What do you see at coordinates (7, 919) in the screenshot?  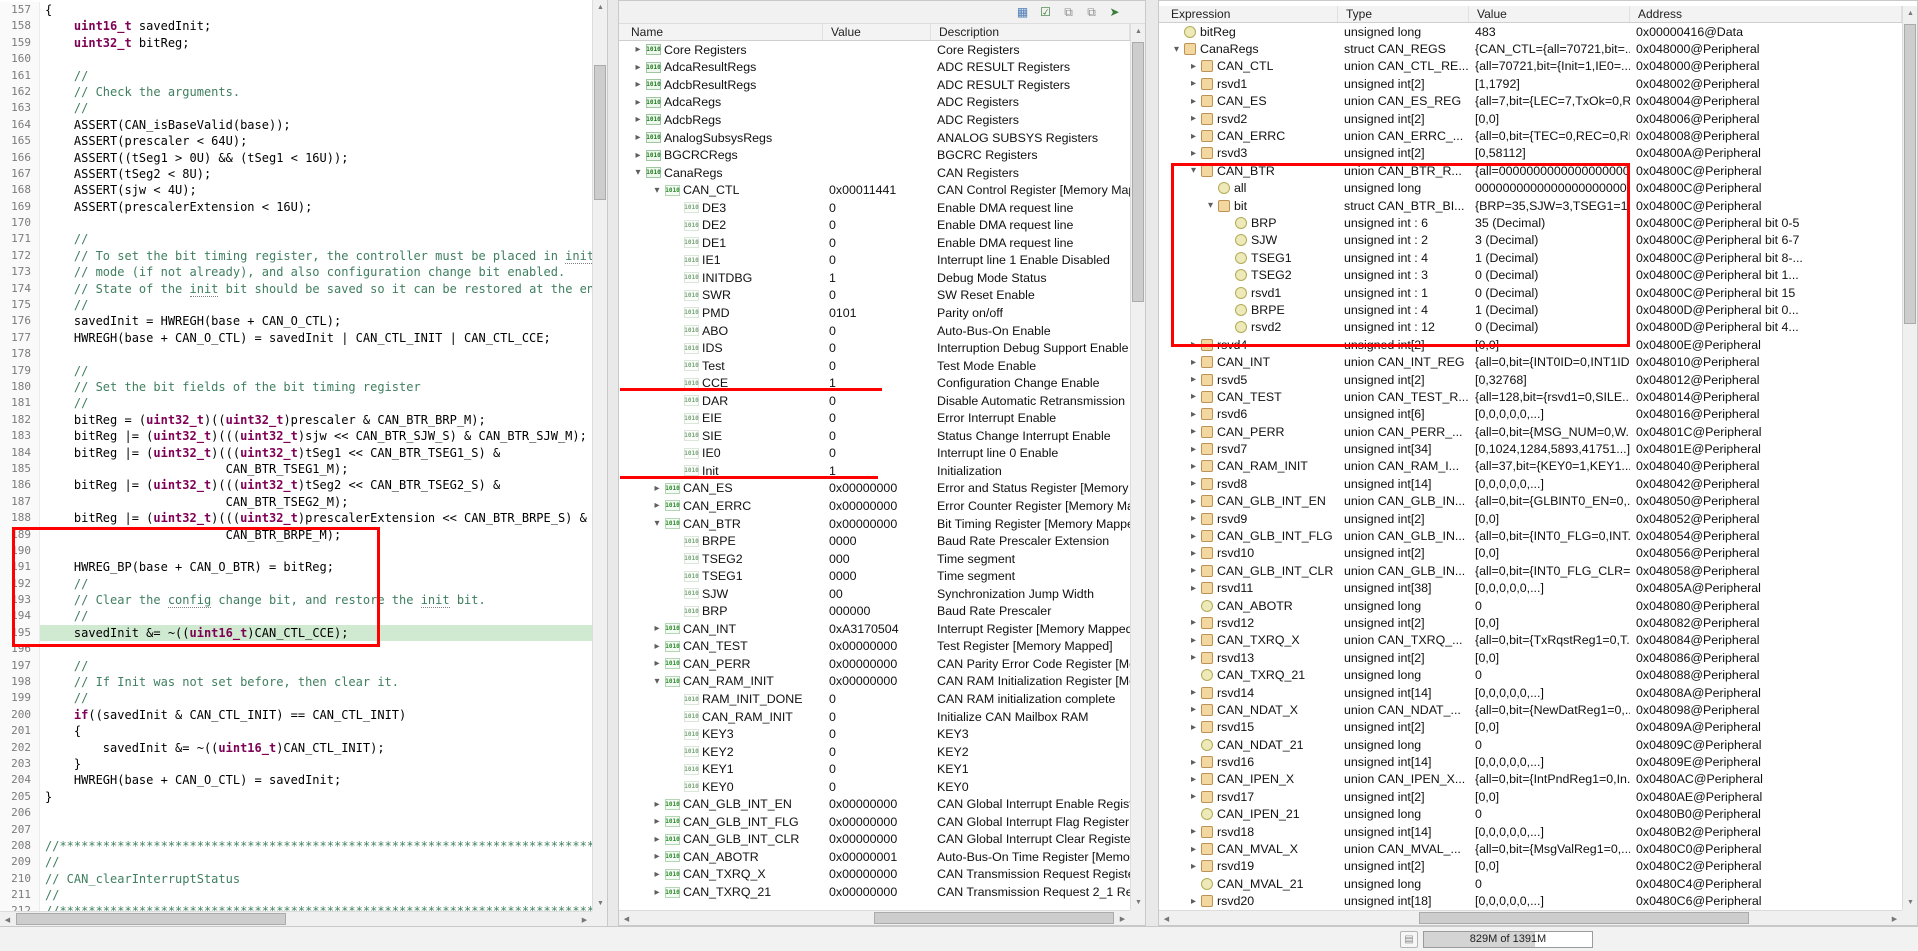 I see `scroll-left-arrow-icon: ◀` at bounding box center [7, 919].